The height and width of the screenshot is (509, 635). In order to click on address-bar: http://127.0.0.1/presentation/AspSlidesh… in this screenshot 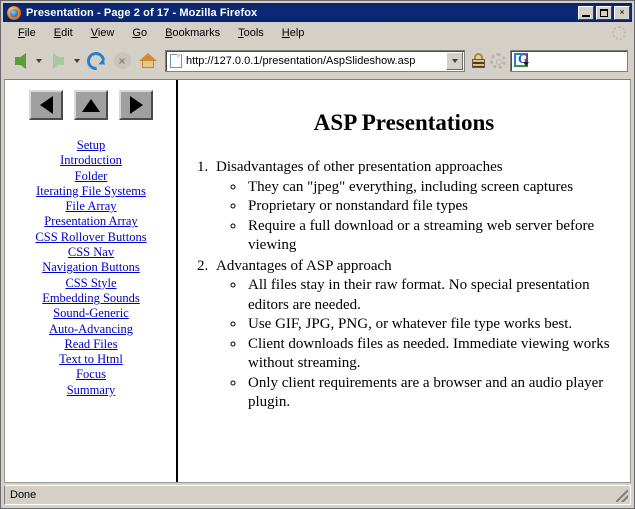, I will do `click(315, 60)`.